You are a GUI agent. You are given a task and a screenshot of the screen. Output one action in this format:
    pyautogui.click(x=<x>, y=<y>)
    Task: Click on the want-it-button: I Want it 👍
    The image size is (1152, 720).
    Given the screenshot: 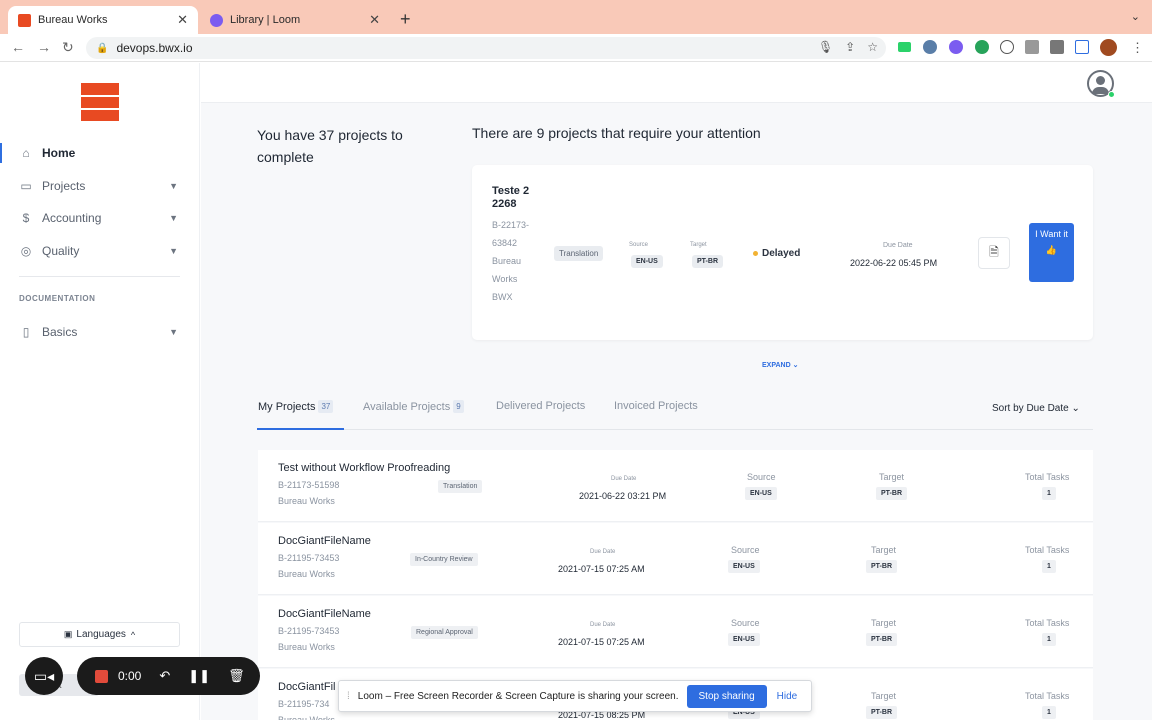 What is the action you would take?
    pyautogui.click(x=1051, y=252)
    